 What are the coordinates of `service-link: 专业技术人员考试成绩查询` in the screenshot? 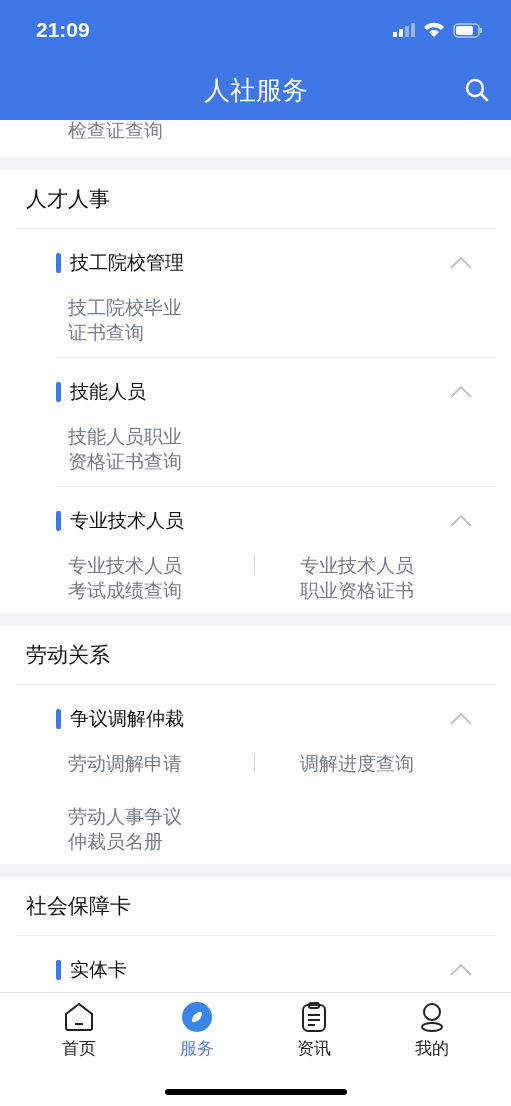 It's located at (127, 578).